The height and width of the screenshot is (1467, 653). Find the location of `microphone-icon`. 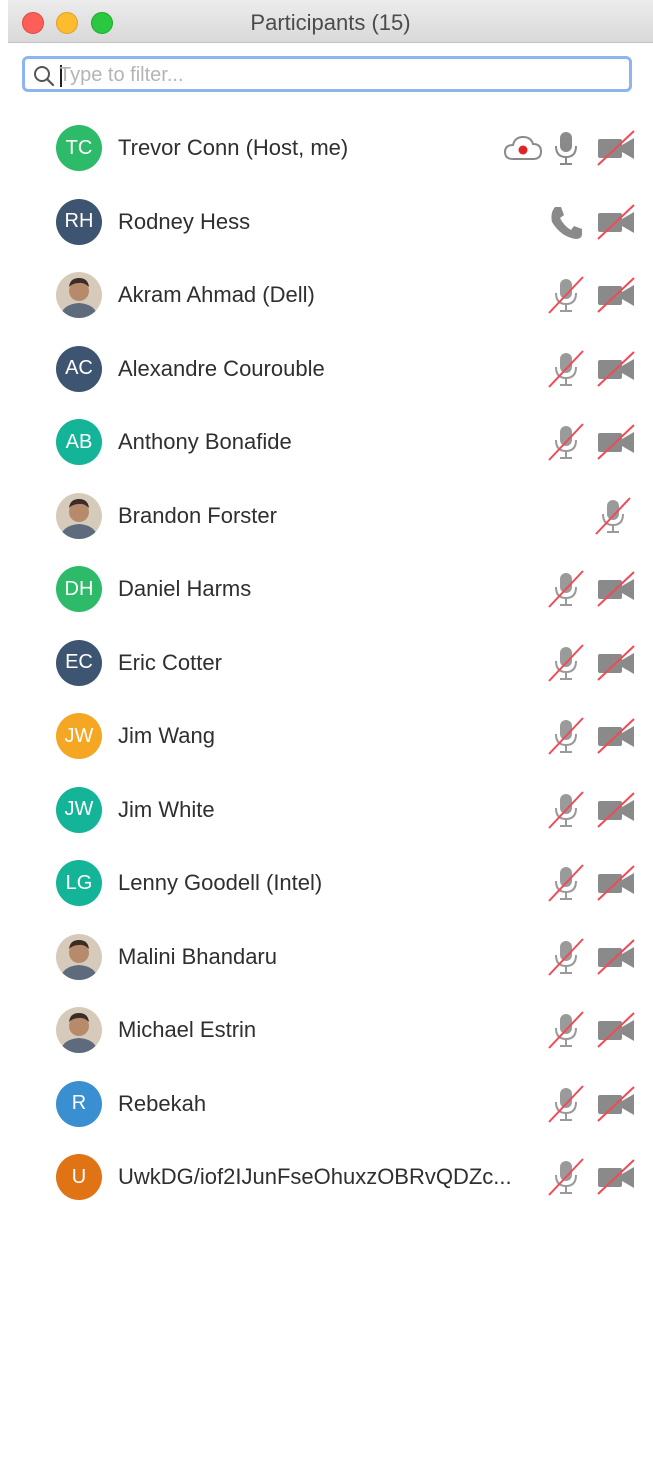

microphone-icon is located at coordinates (566, 148).